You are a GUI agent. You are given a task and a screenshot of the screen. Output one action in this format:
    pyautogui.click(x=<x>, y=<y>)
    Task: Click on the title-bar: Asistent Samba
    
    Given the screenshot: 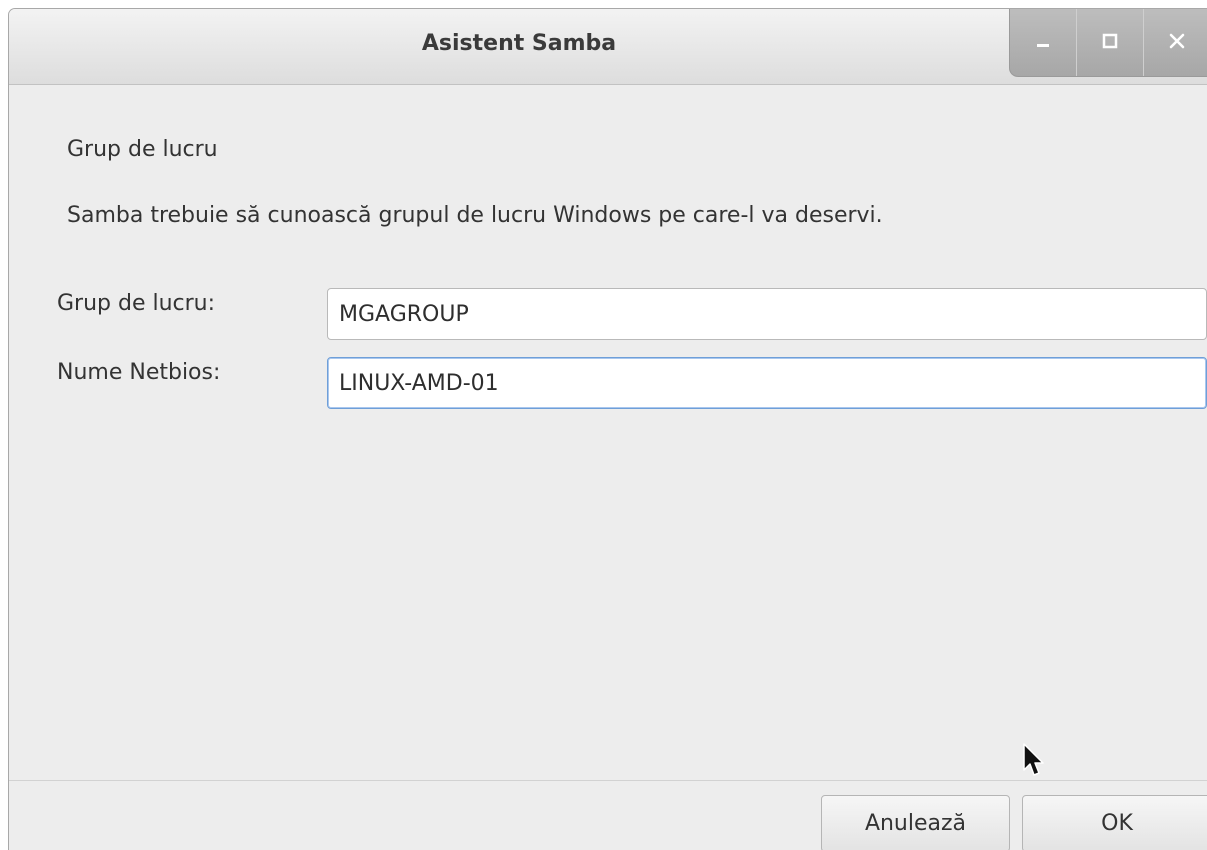 What is the action you would take?
    pyautogui.click(x=608, y=47)
    